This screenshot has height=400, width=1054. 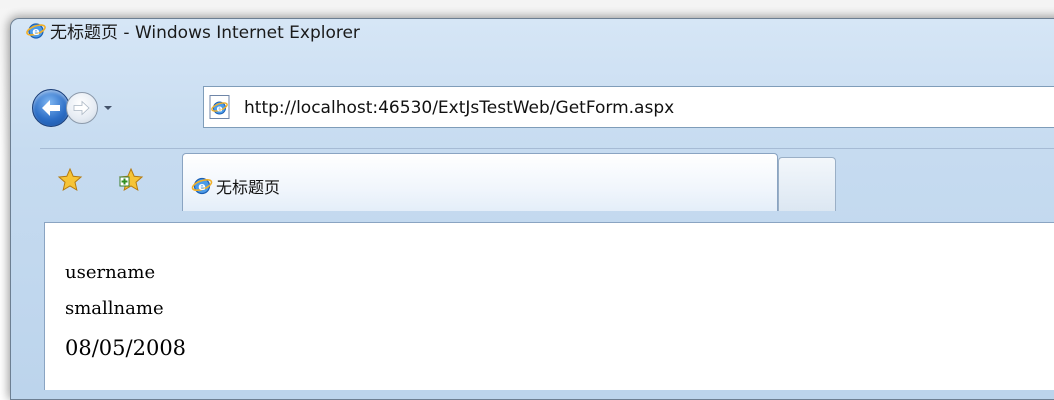 I want to click on star-icon, so click(x=70, y=180).